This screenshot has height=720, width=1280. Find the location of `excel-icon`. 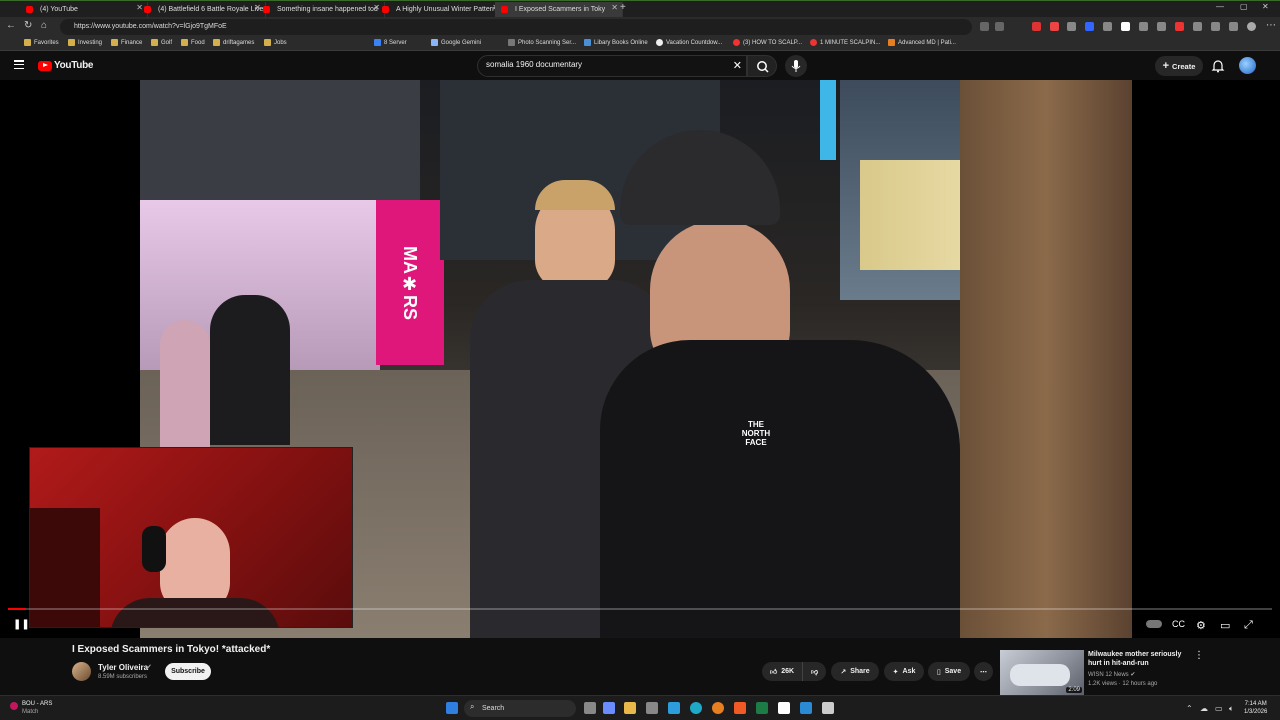

excel-icon is located at coordinates (762, 708).